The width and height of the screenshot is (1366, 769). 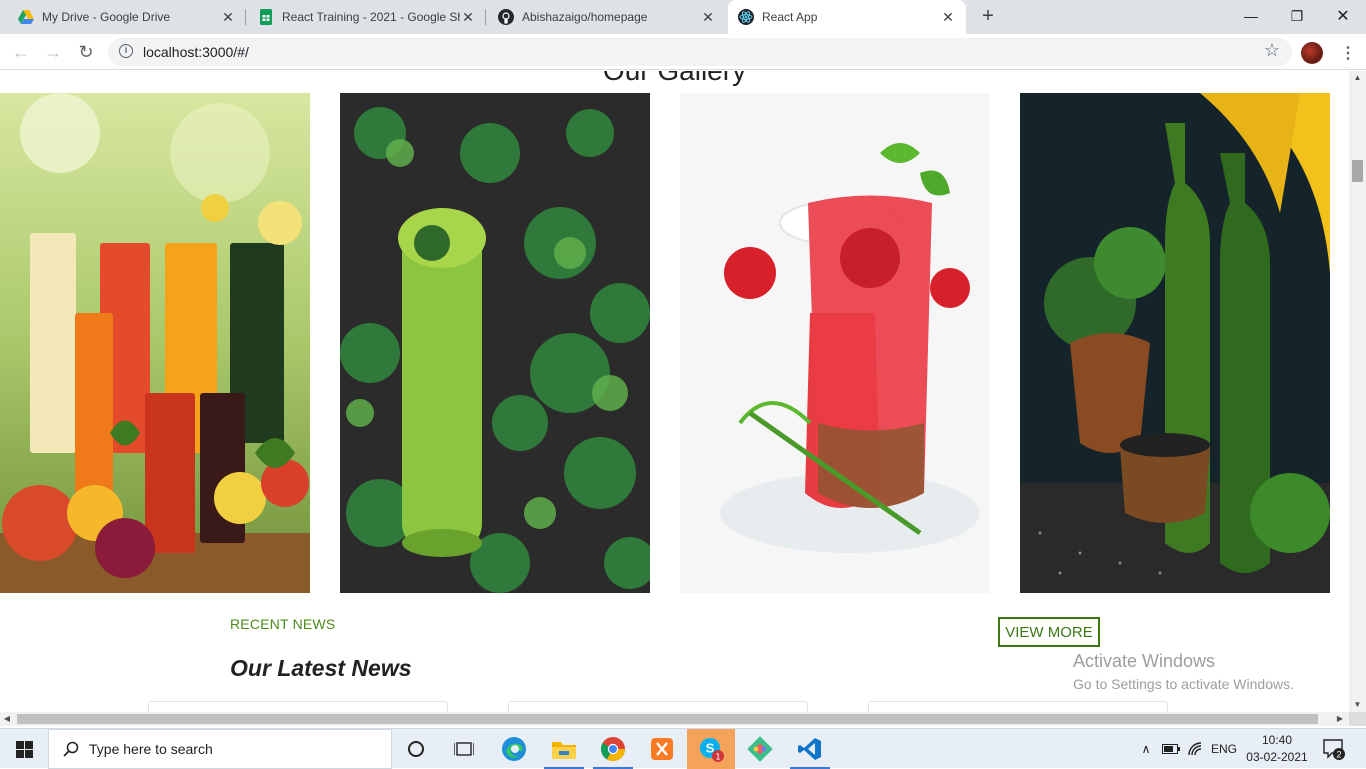 I want to click on tab-google-drive: My Drive - Google Drive ✕, so click(x=127, y=17).